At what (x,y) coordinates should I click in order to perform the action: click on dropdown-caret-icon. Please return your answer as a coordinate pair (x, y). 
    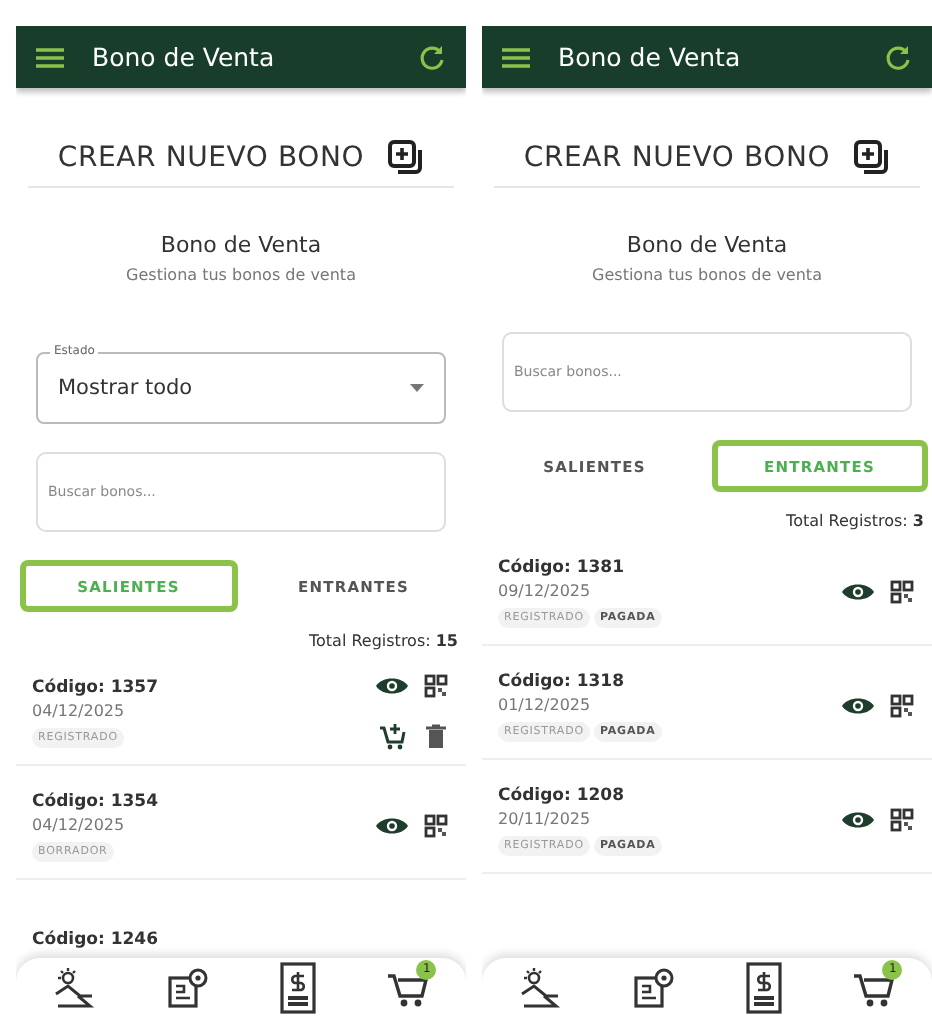
    Looking at the image, I should click on (417, 388).